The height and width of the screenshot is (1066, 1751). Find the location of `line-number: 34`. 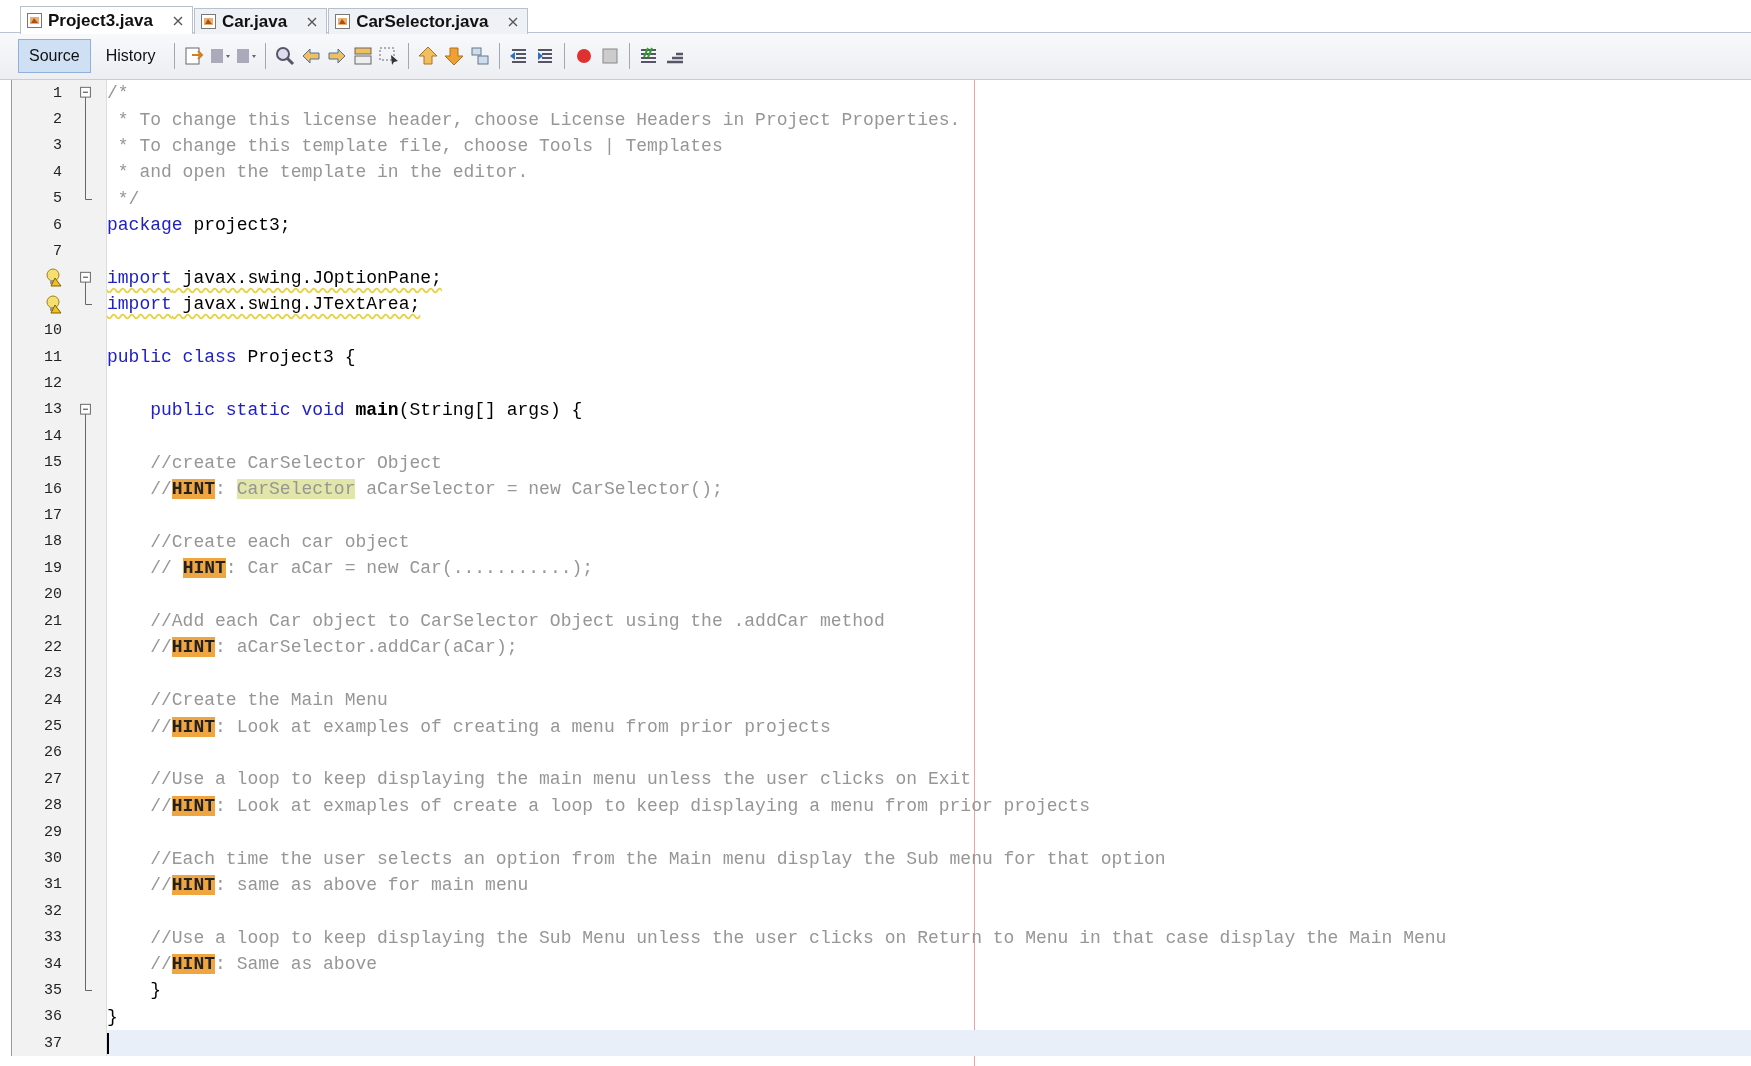

line-number: 34 is located at coordinates (53, 964).